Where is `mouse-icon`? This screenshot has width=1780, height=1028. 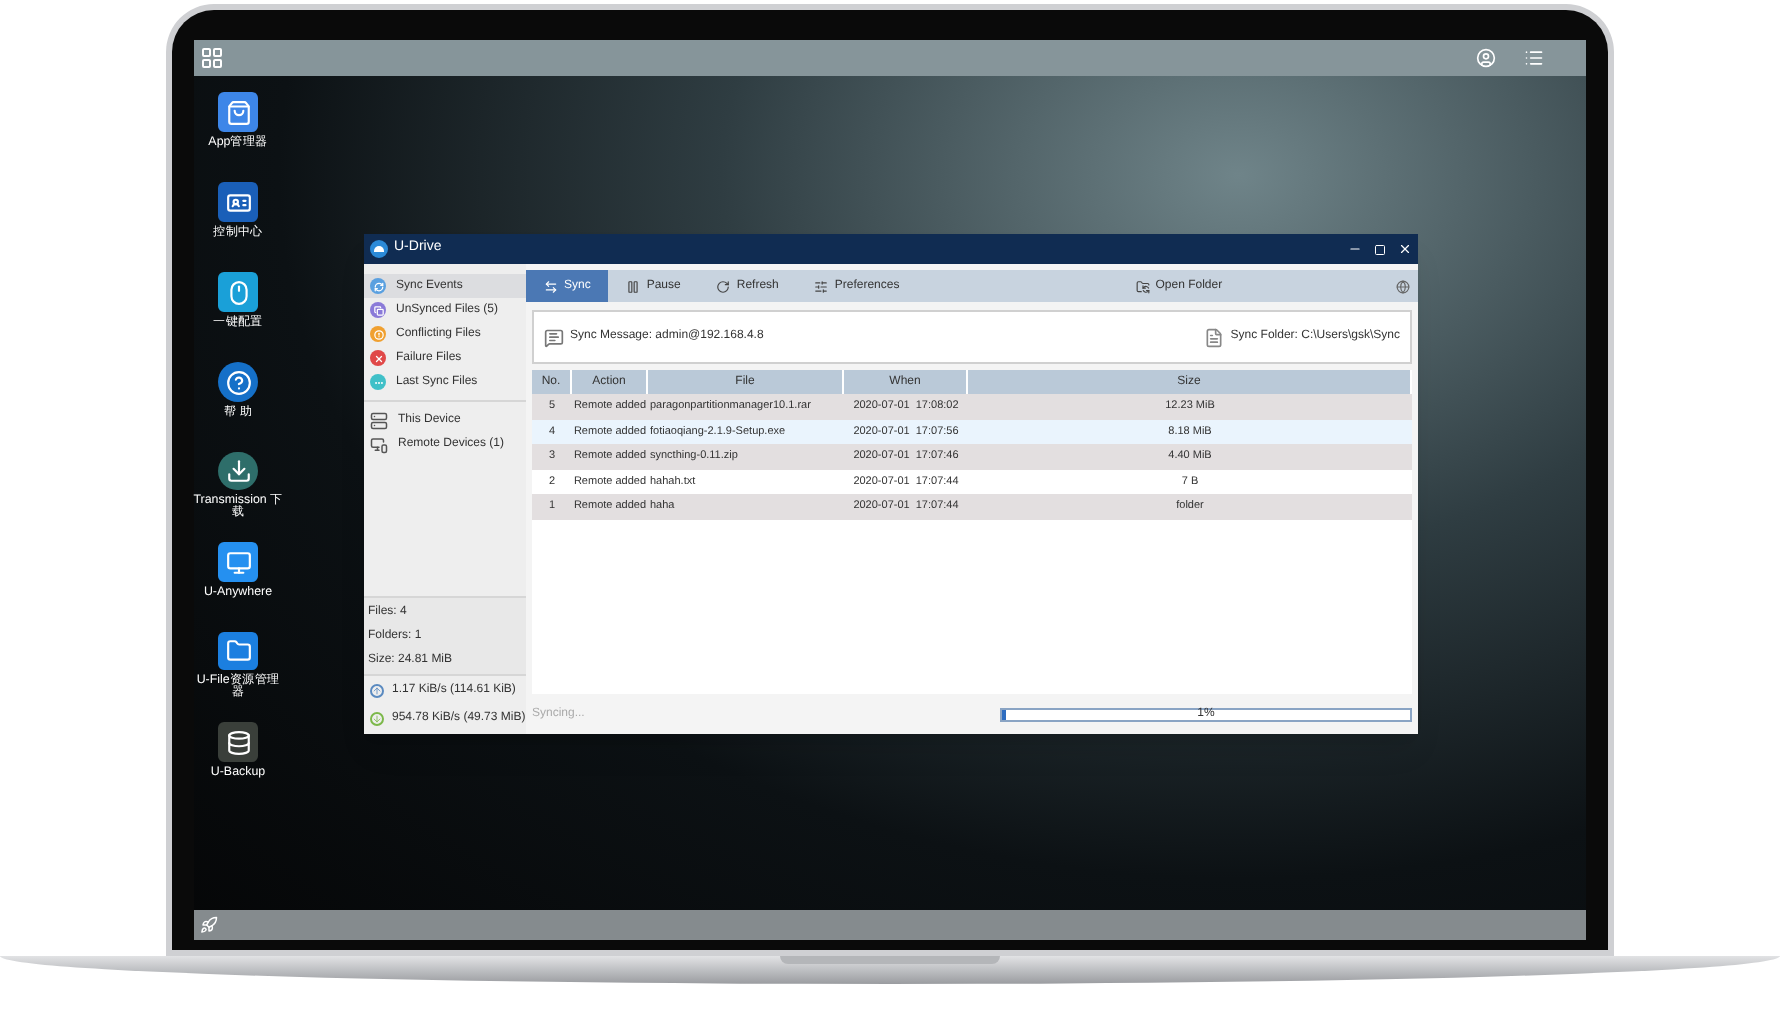 mouse-icon is located at coordinates (238, 292).